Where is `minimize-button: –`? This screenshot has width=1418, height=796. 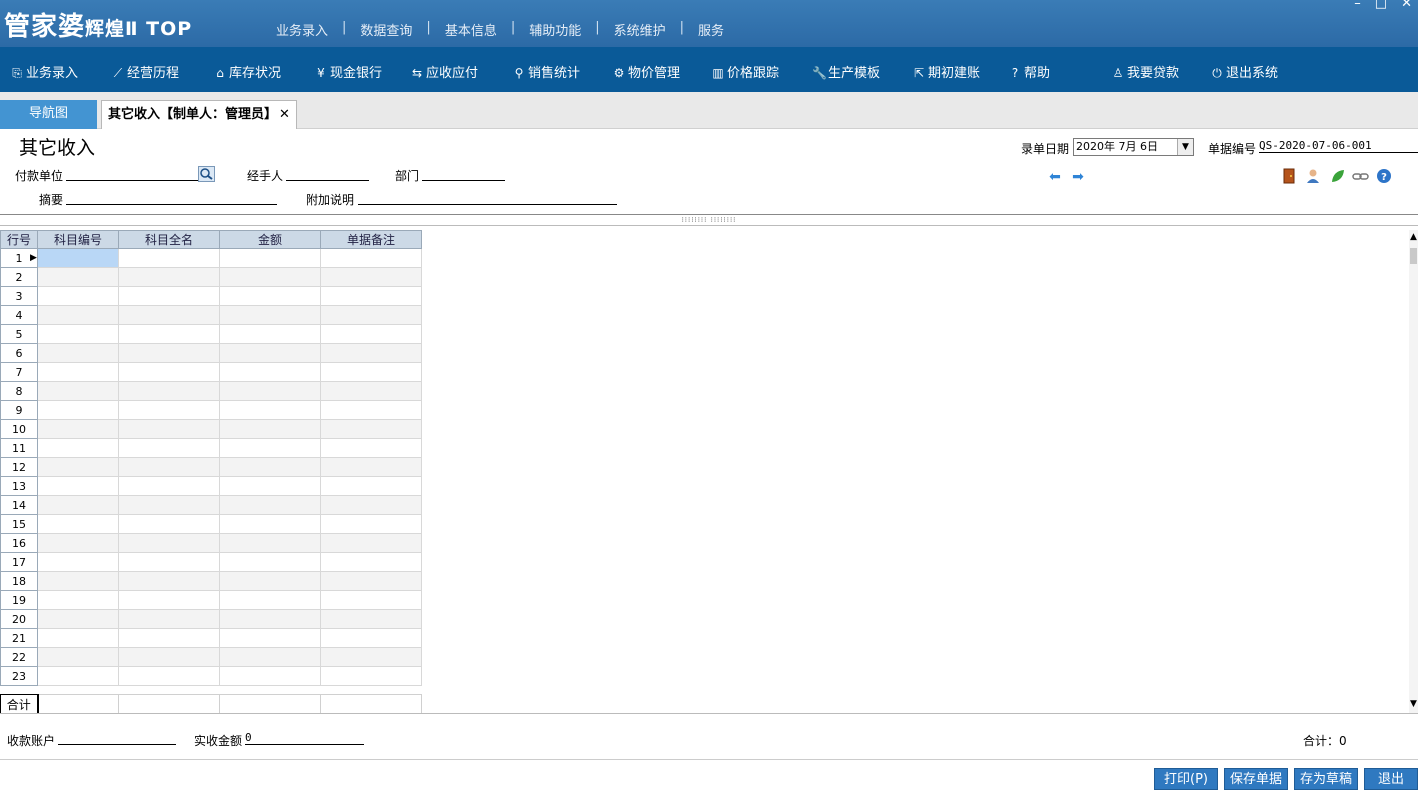 minimize-button: – is located at coordinates (1357, 5).